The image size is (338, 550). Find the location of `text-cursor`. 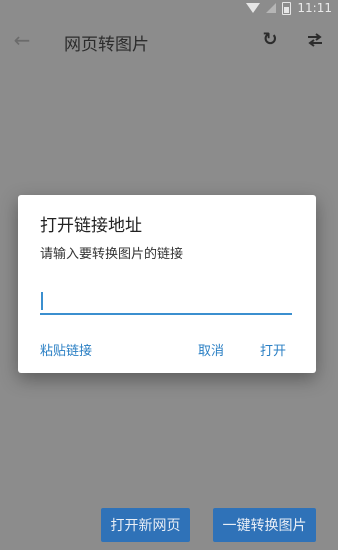

text-cursor is located at coordinates (42, 301).